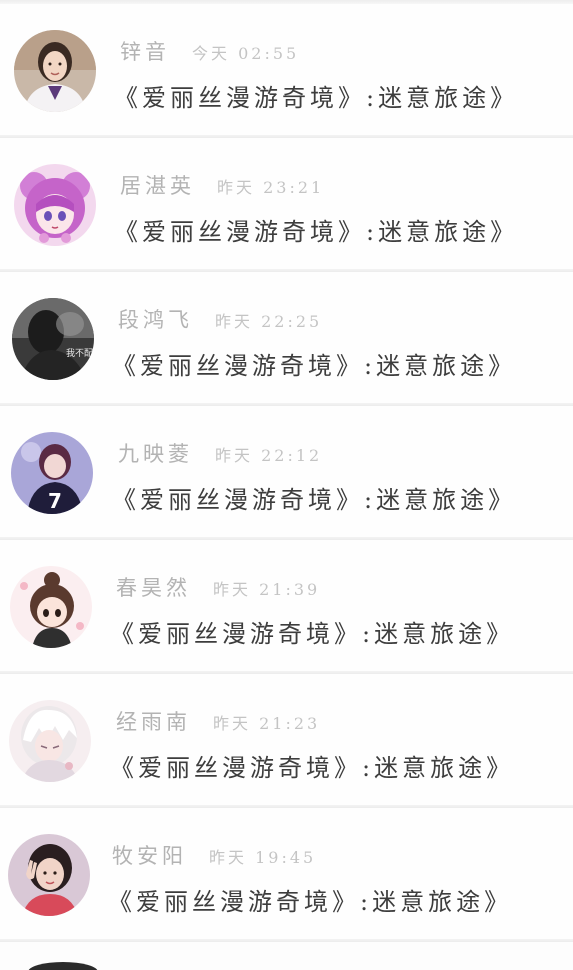 This screenshot has width=573, height=970. What do you see at coordinates (155, 320) in the screenshot?
I see `username: 段鸿飞` at bounding box center [155, 320].